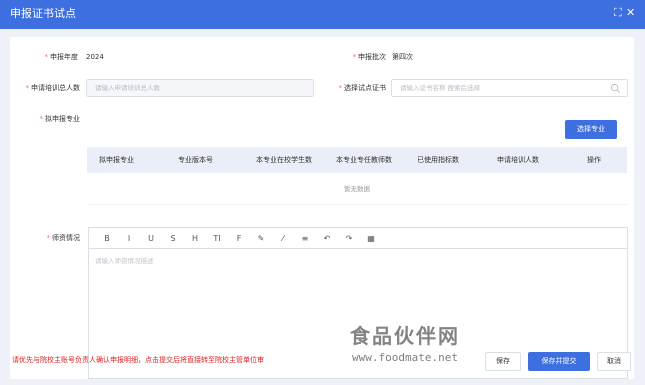 This screenshot has height=385, width=645. Describe the element at coordinates (63, 238) in the screenshot. I see `teachers-label: * 师资情况` at that location.